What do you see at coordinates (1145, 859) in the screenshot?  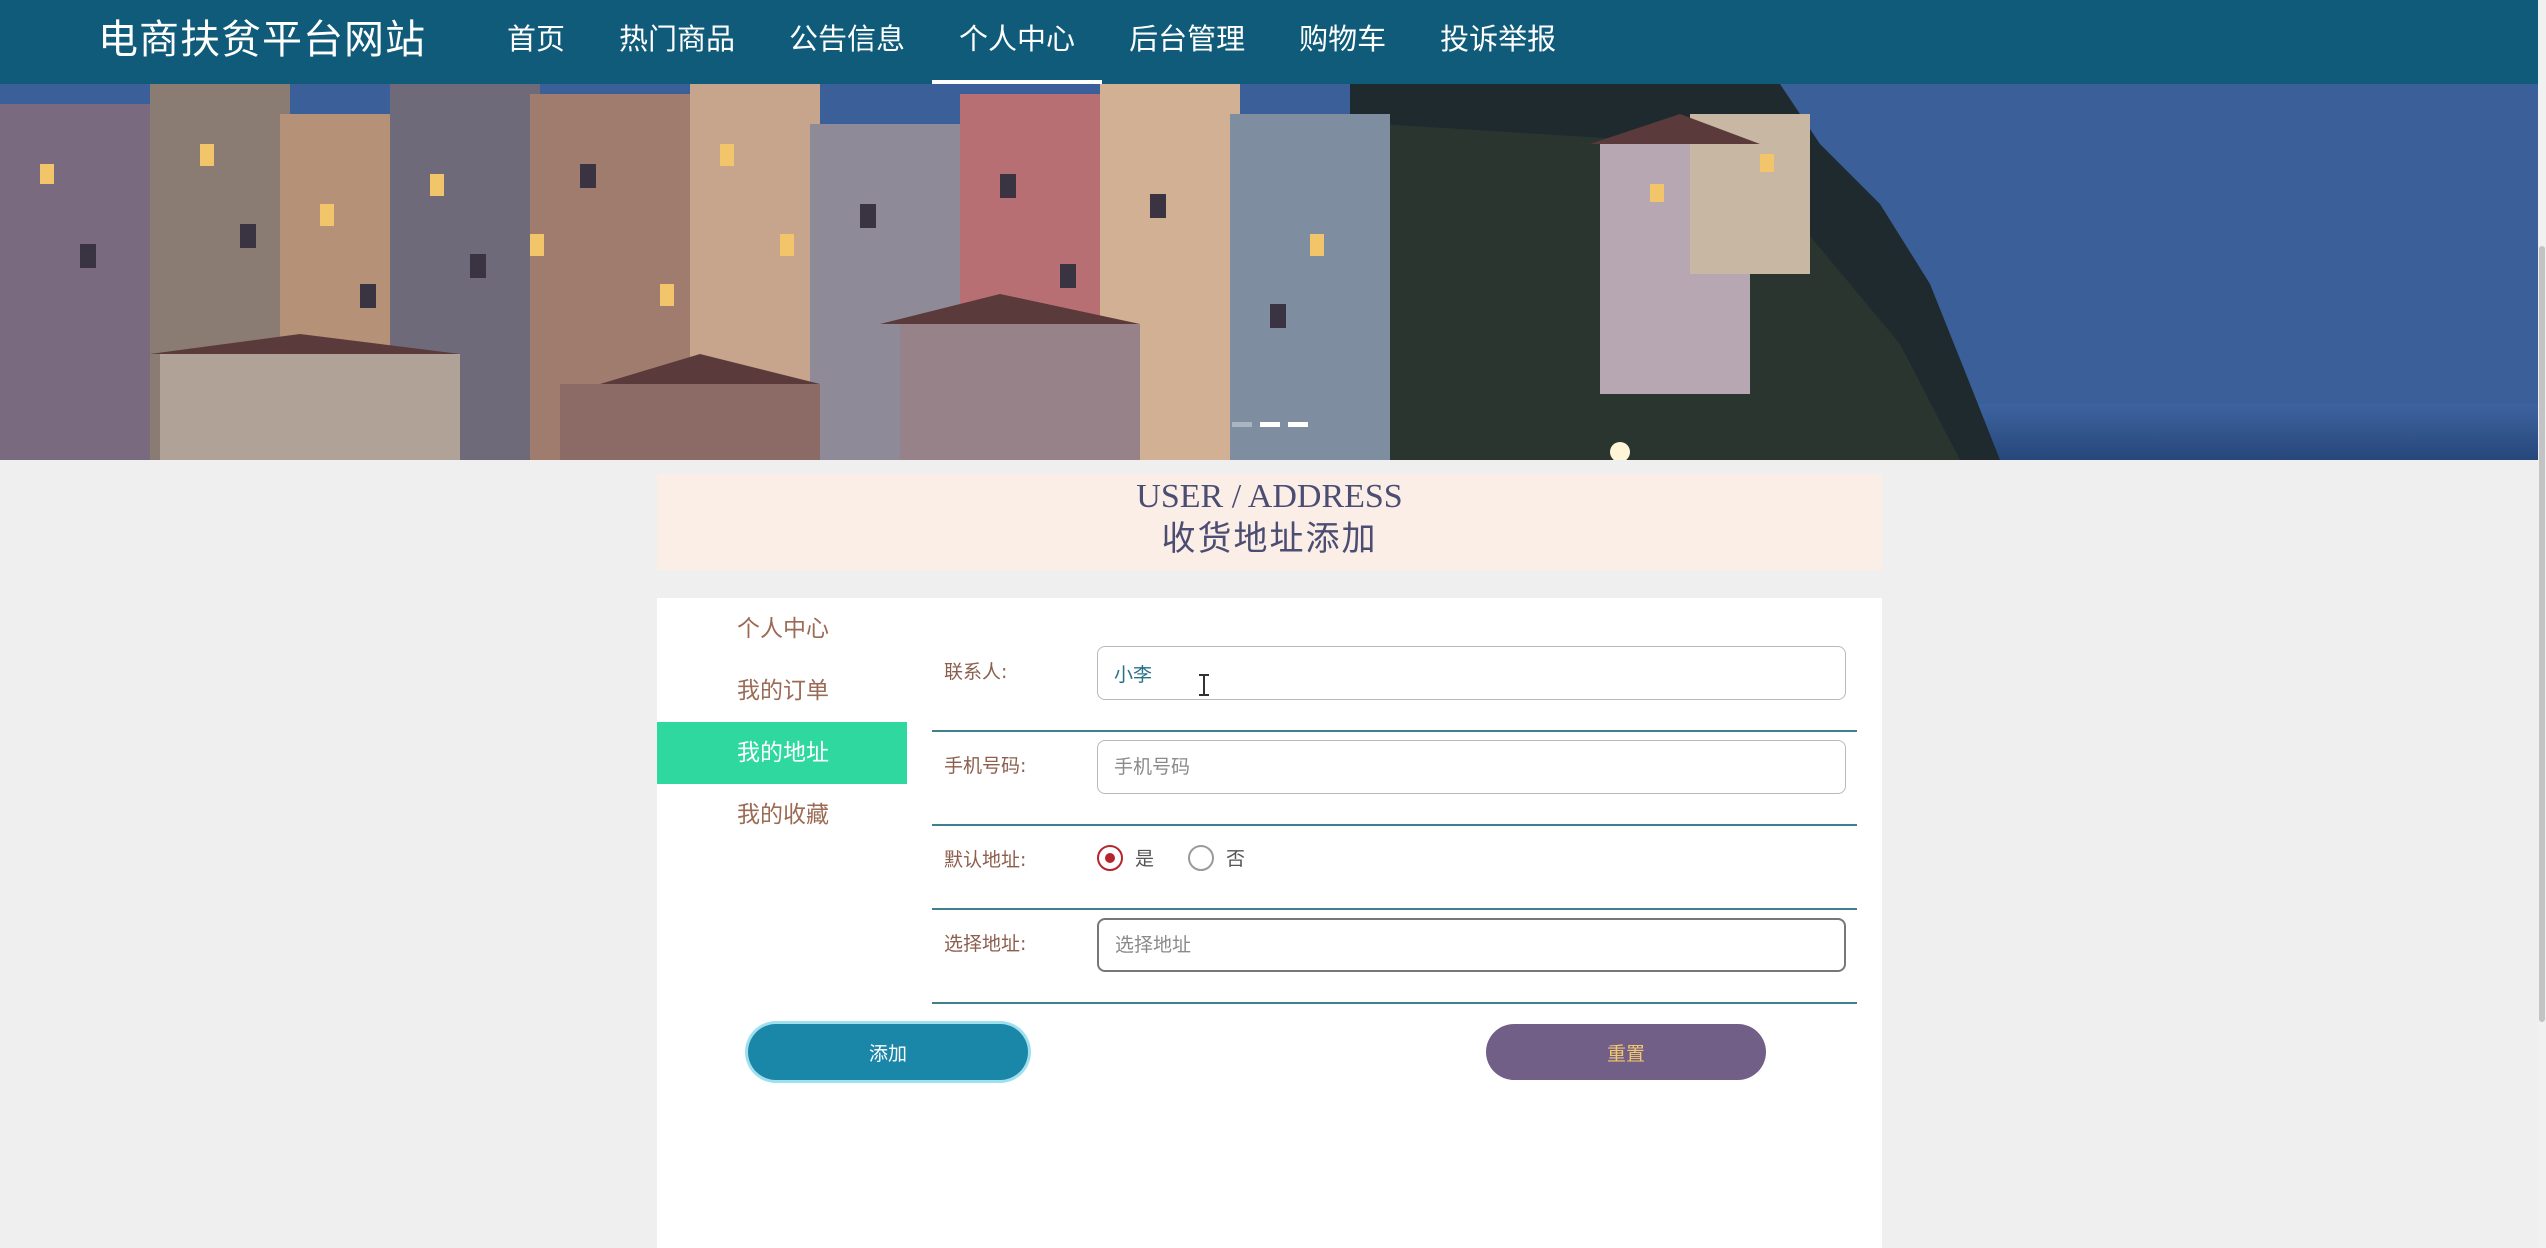 I see `default-yes-label: 是` at bounding box center [1145, 859].